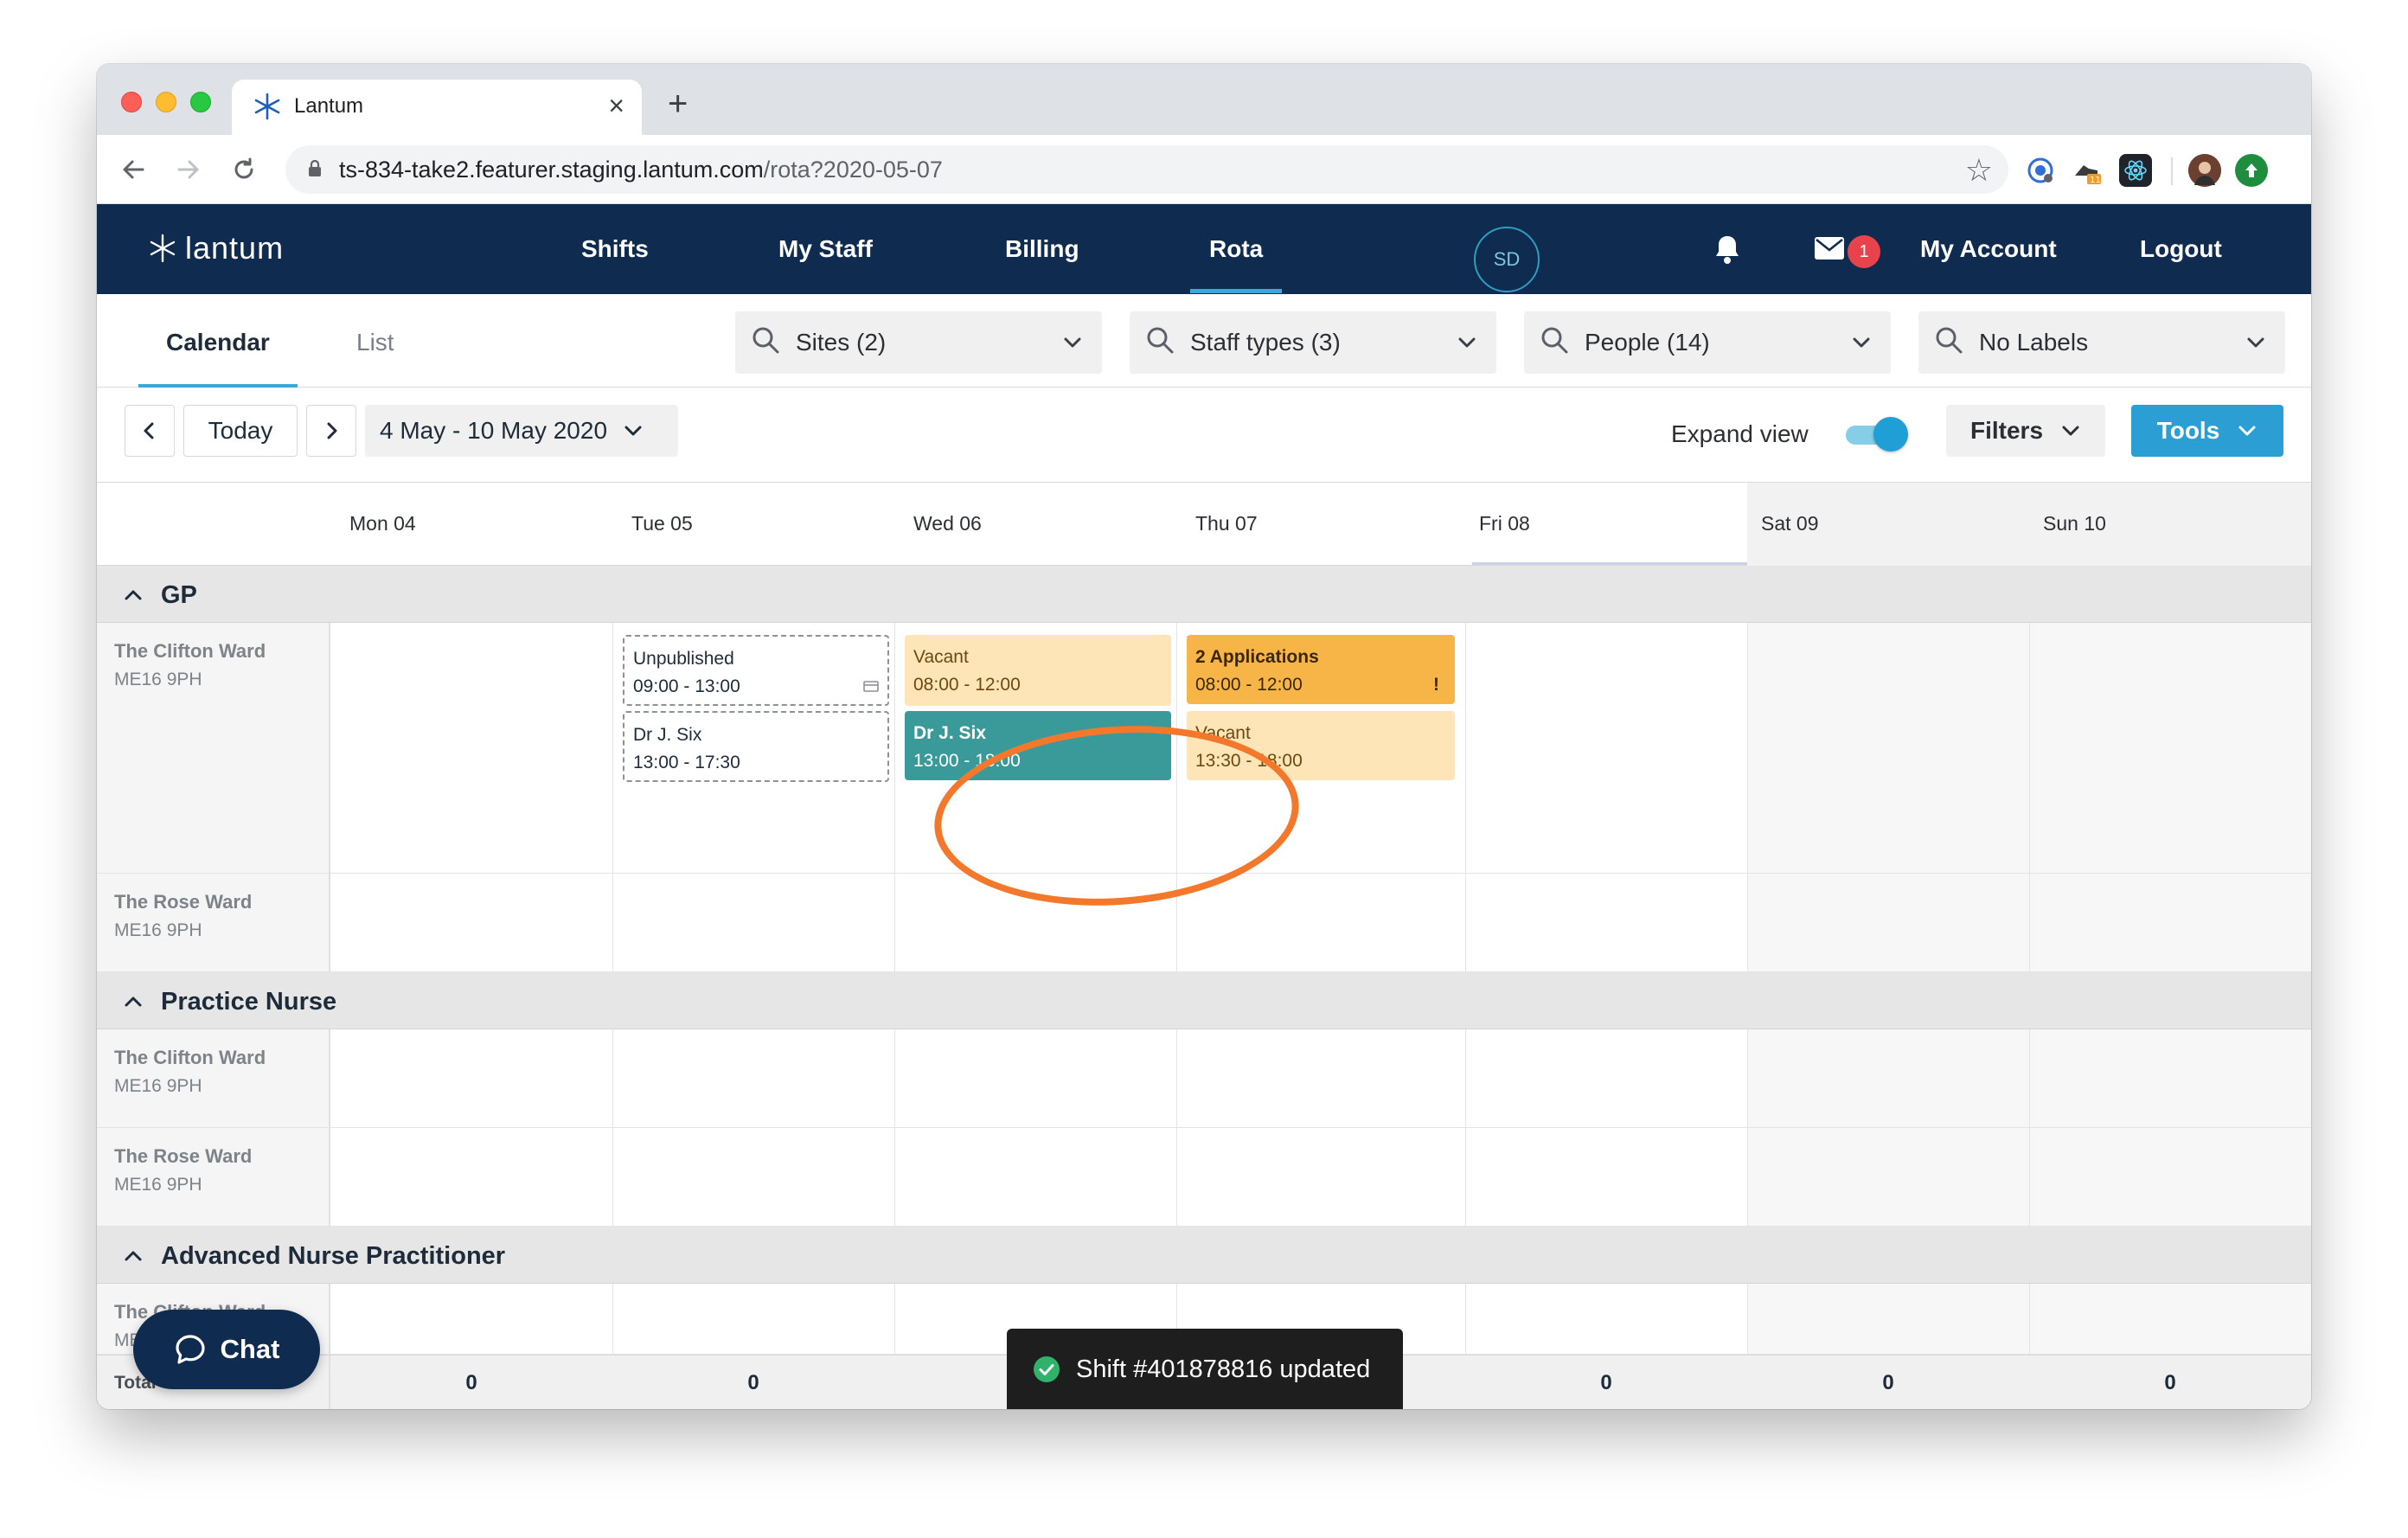  I want to click on day-label: Fri 08, so click(1504, 523).